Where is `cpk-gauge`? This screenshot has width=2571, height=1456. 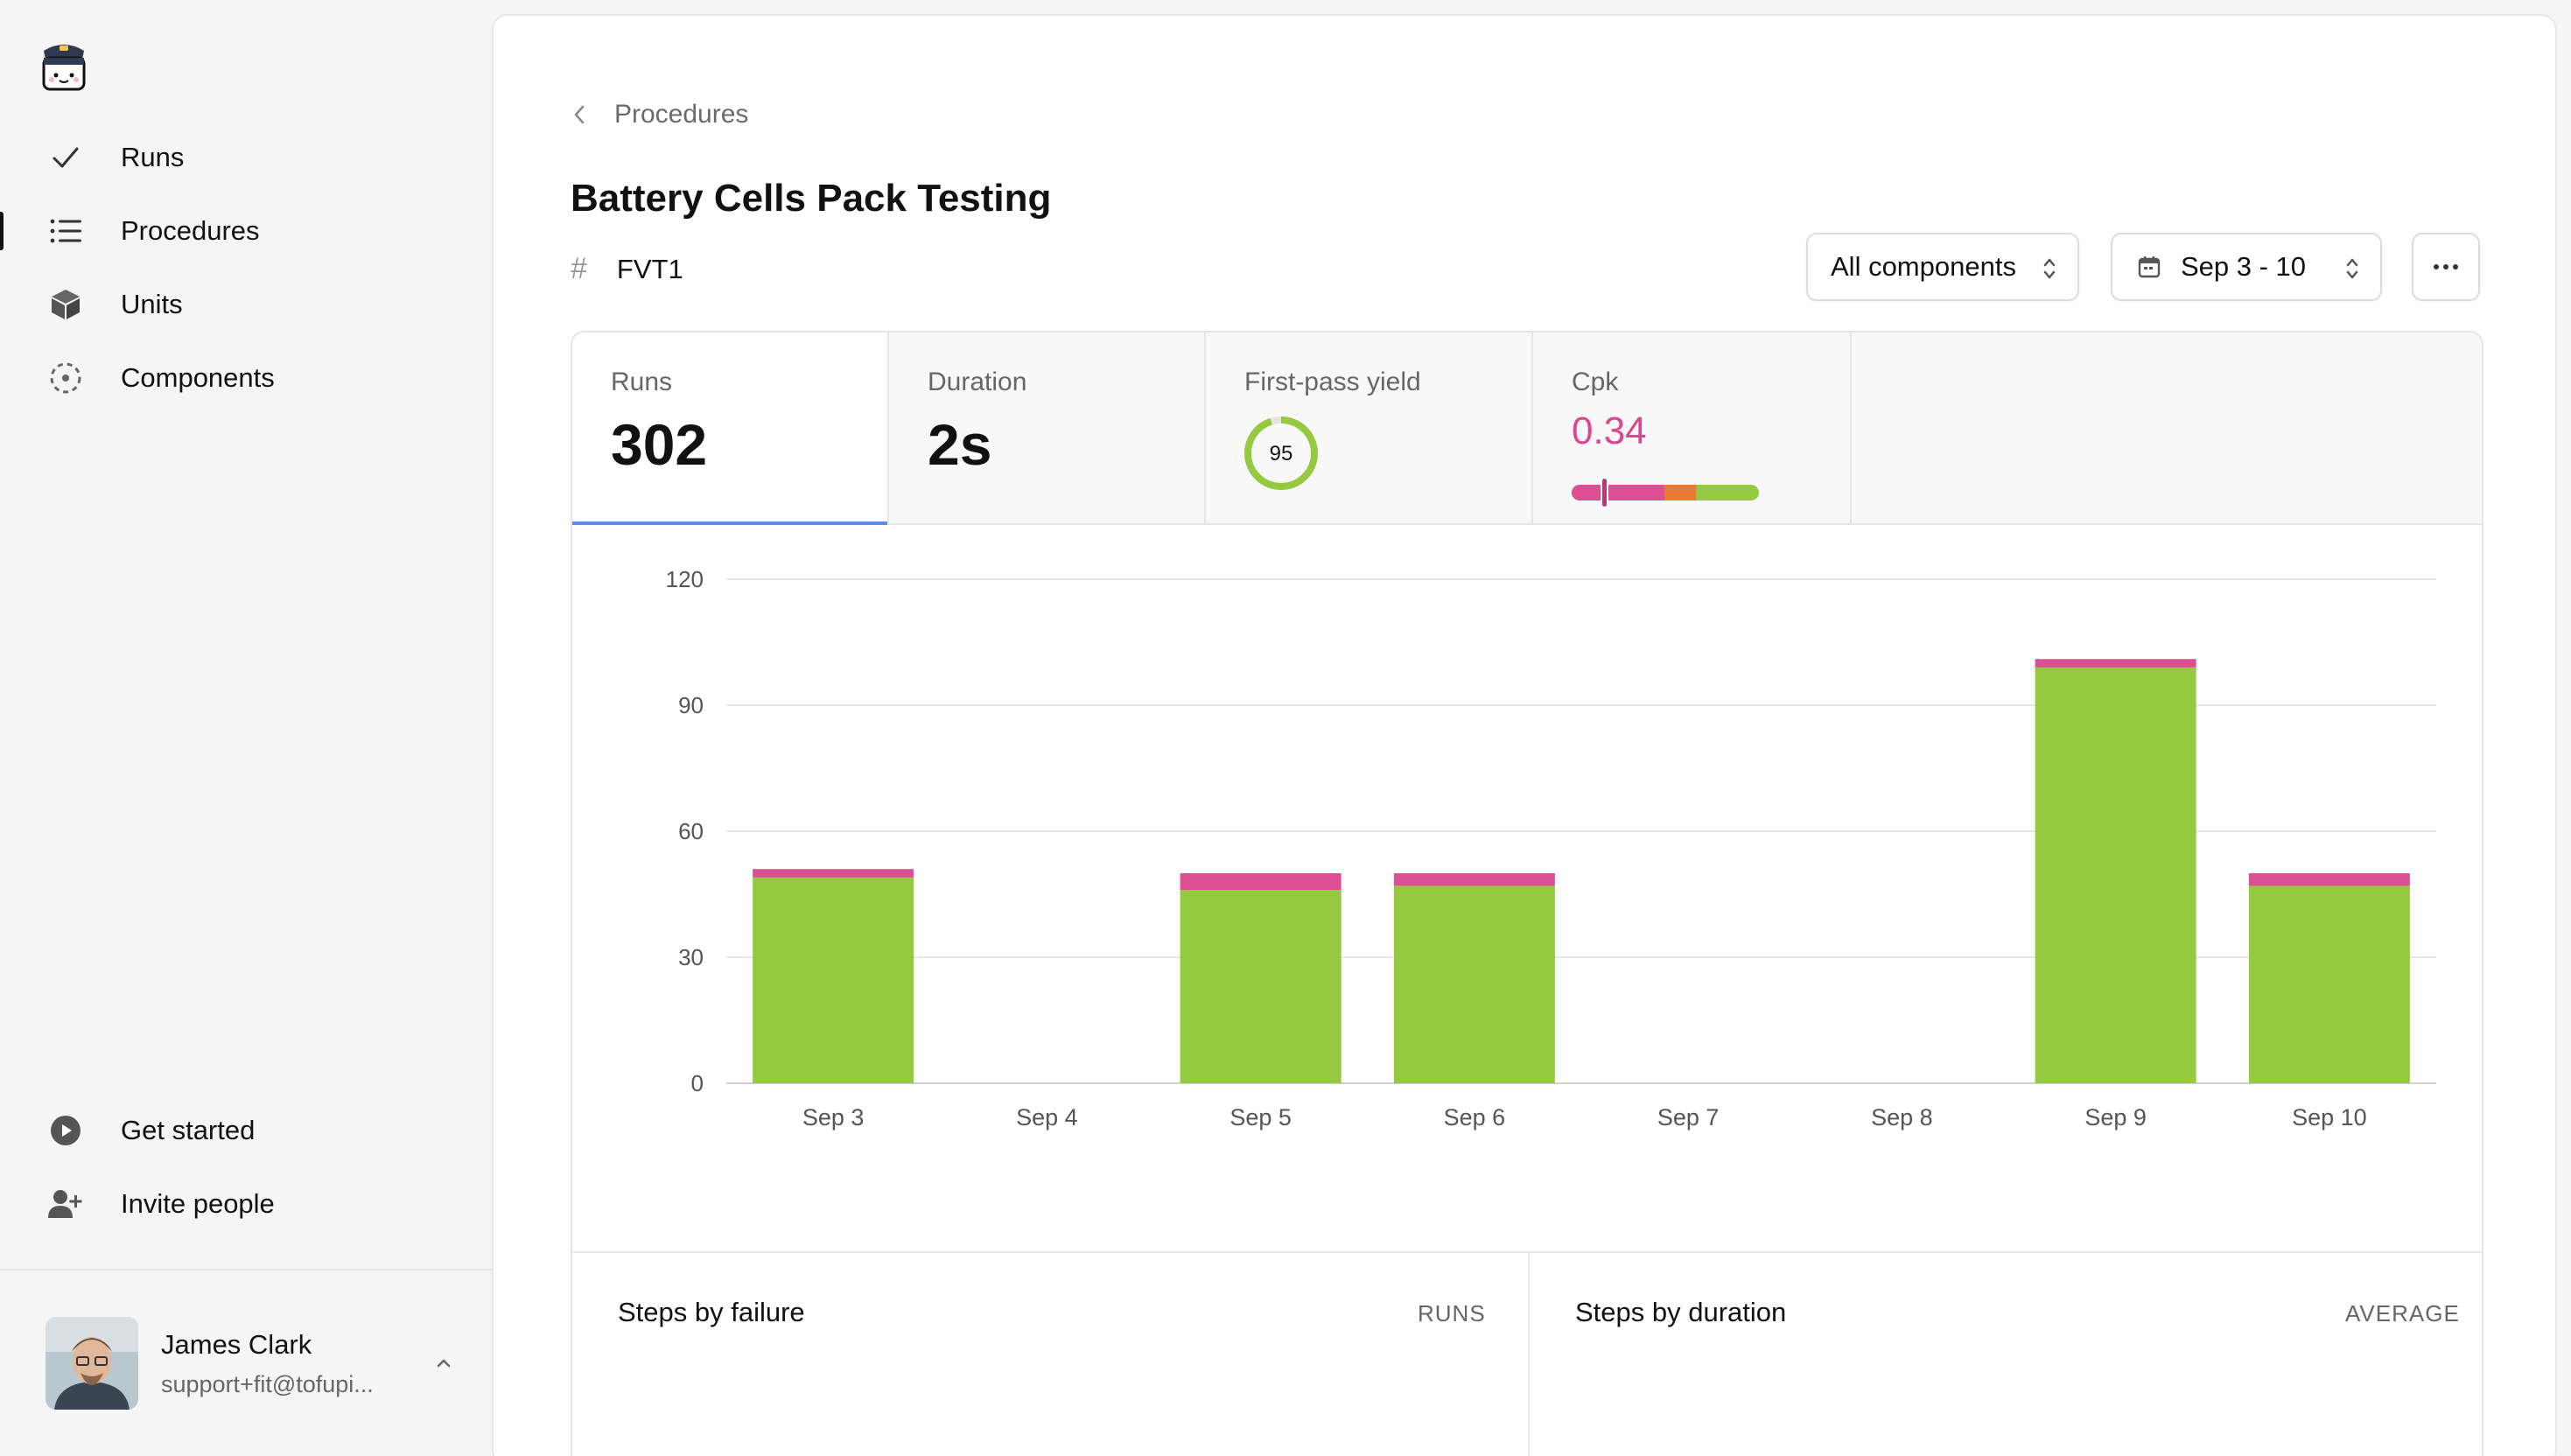
cpk-gauge is located at coordinates (1665, 495).